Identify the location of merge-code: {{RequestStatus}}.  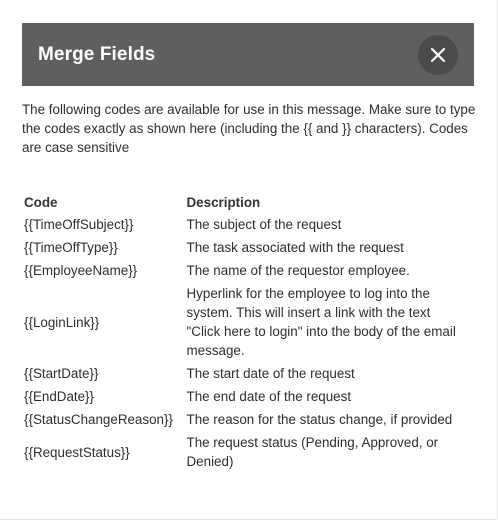
(77, 452).